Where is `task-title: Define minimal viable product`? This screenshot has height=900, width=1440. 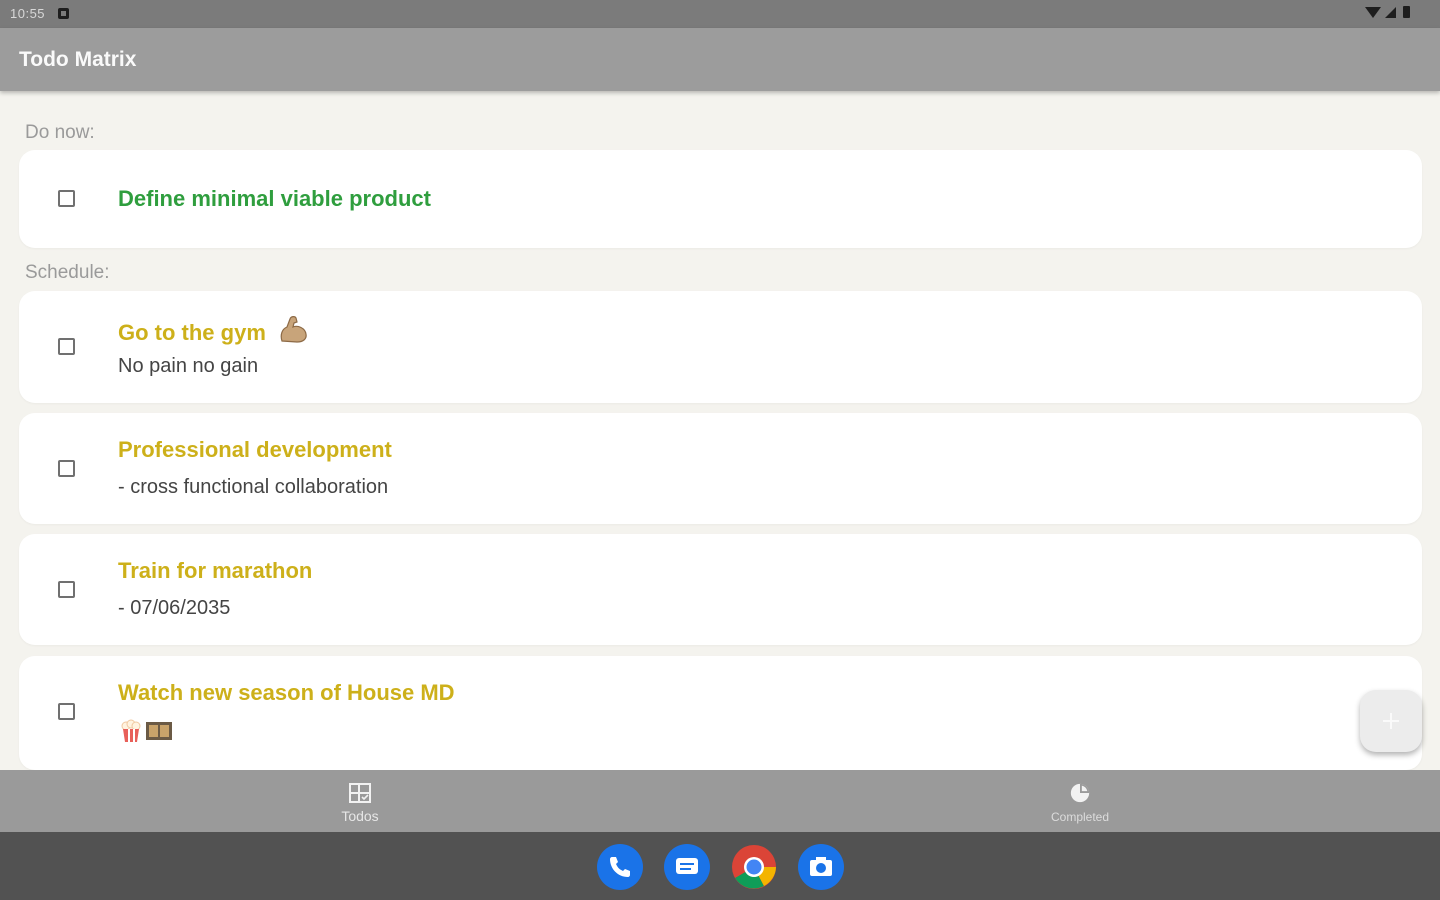 task-title: Define minimal viable product is located at coordinates (274, 198).